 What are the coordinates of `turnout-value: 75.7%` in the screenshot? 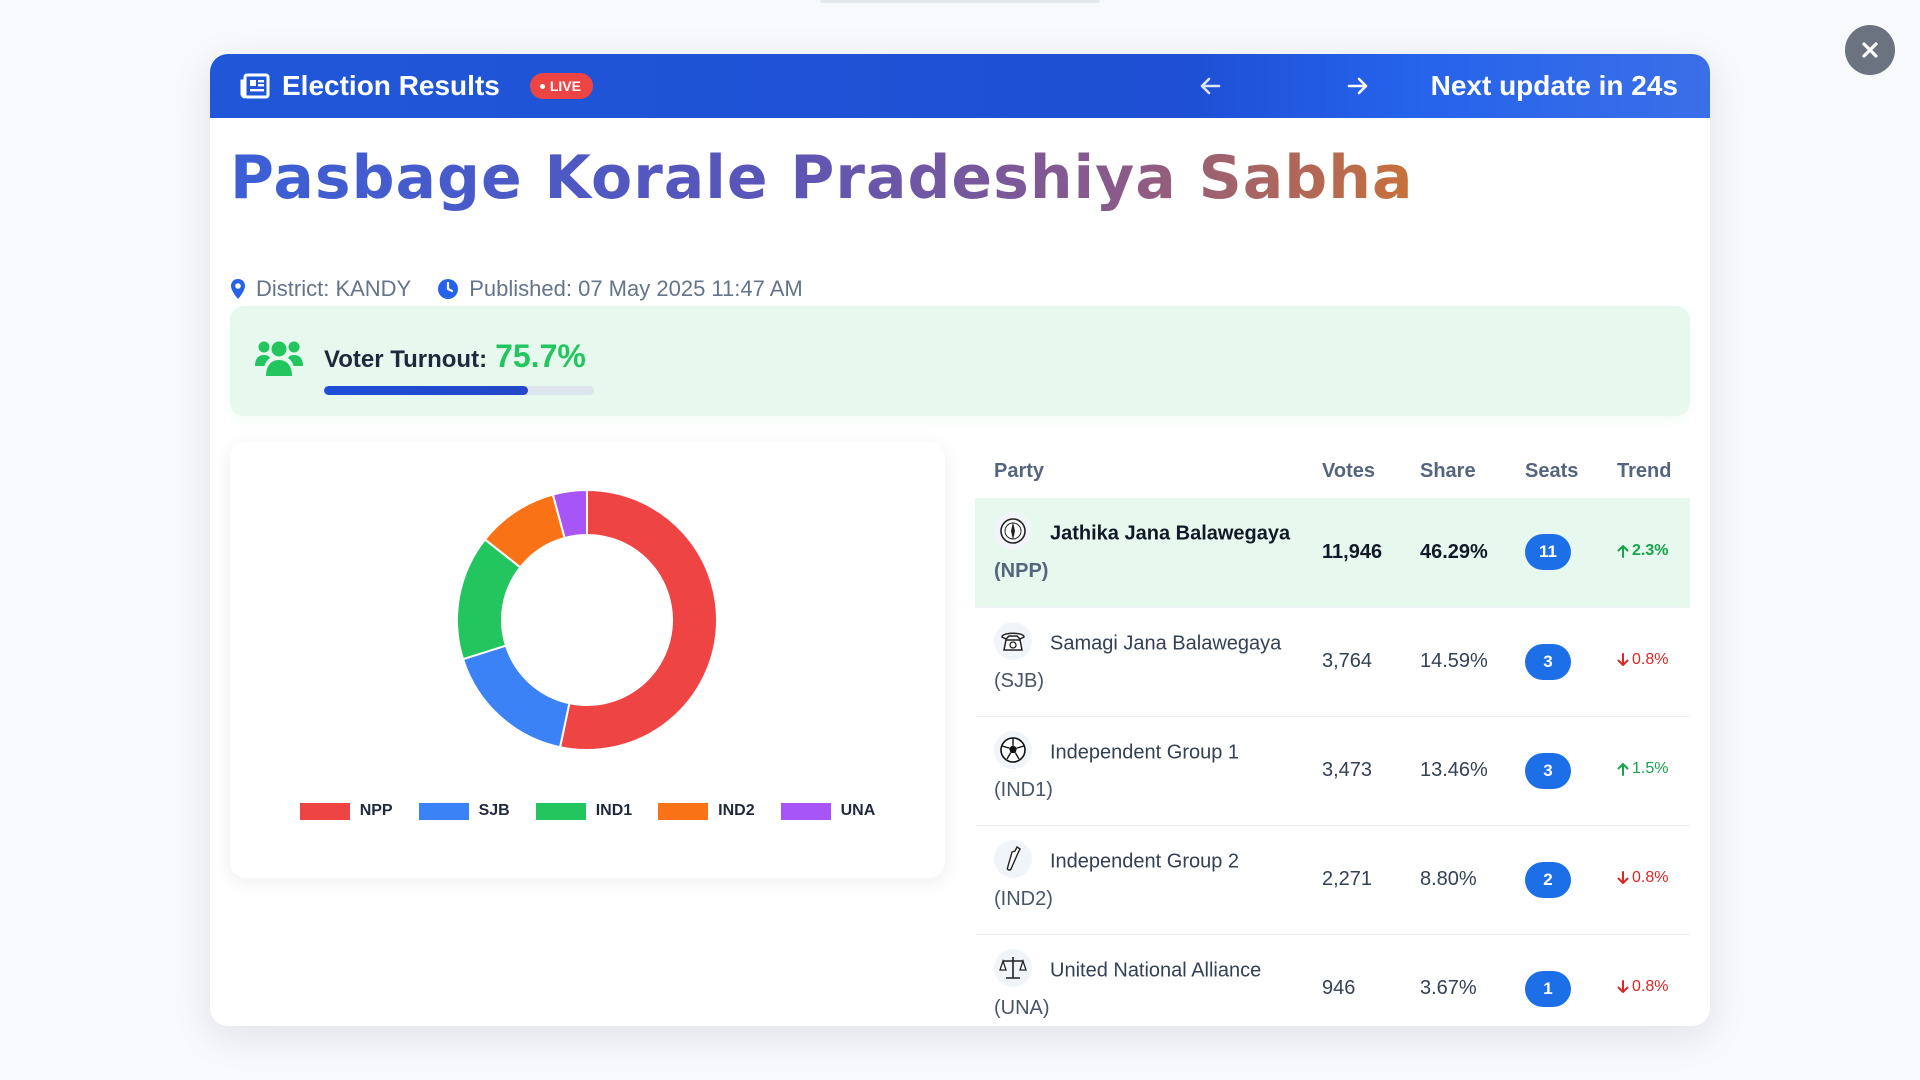 It's located at (540, 356).